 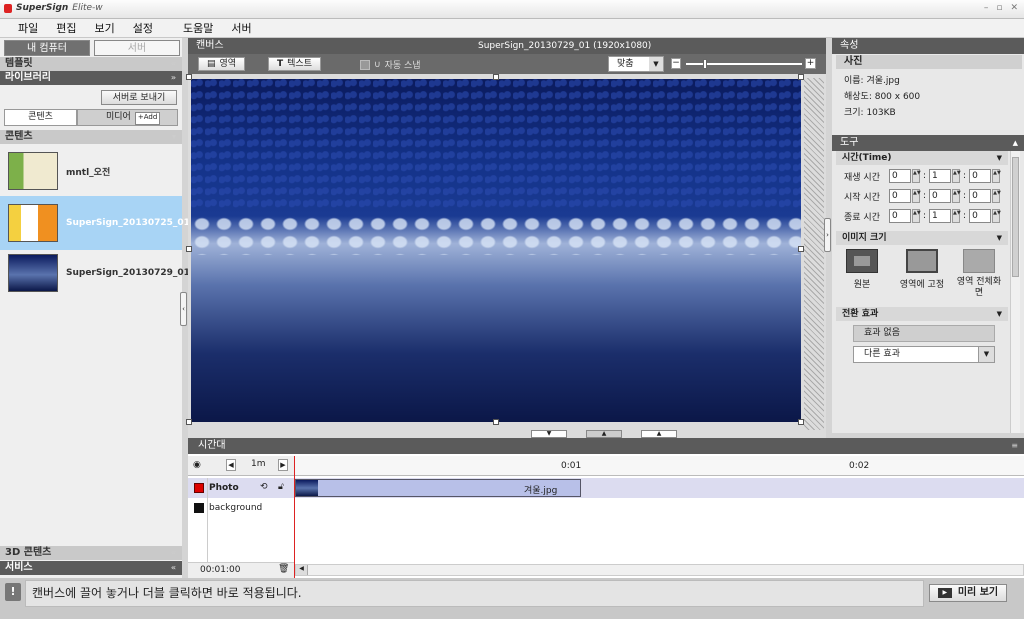 I want to click on send-to-server-button: 서버로 보내기, so click(x=139, y=97).